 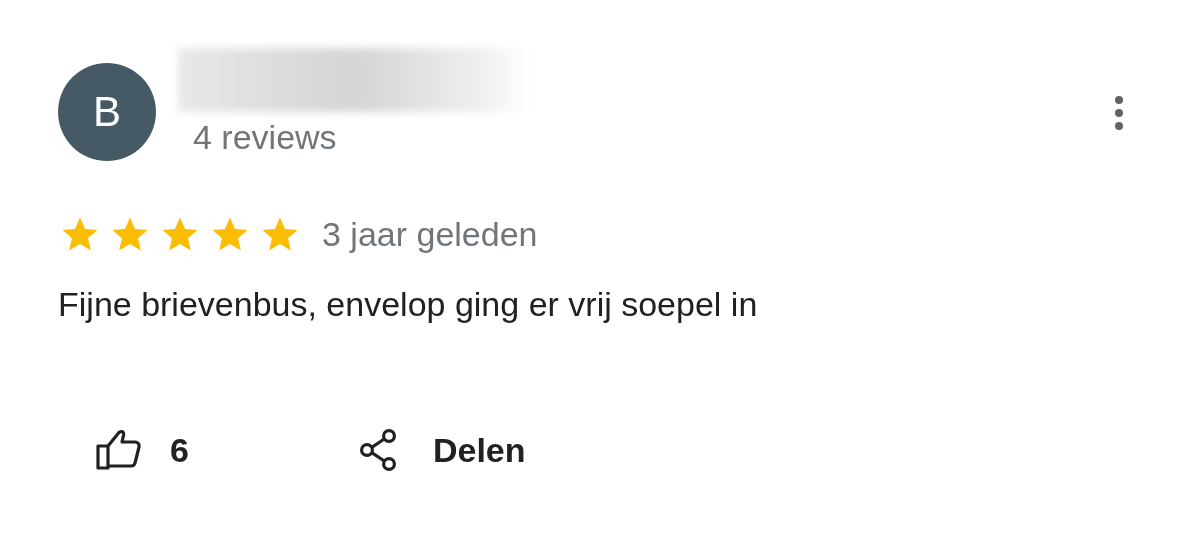 What do you see at coordinates (142, 450) in the screenshot?
I see `like-button: 6` at bounding box center [142, 450].